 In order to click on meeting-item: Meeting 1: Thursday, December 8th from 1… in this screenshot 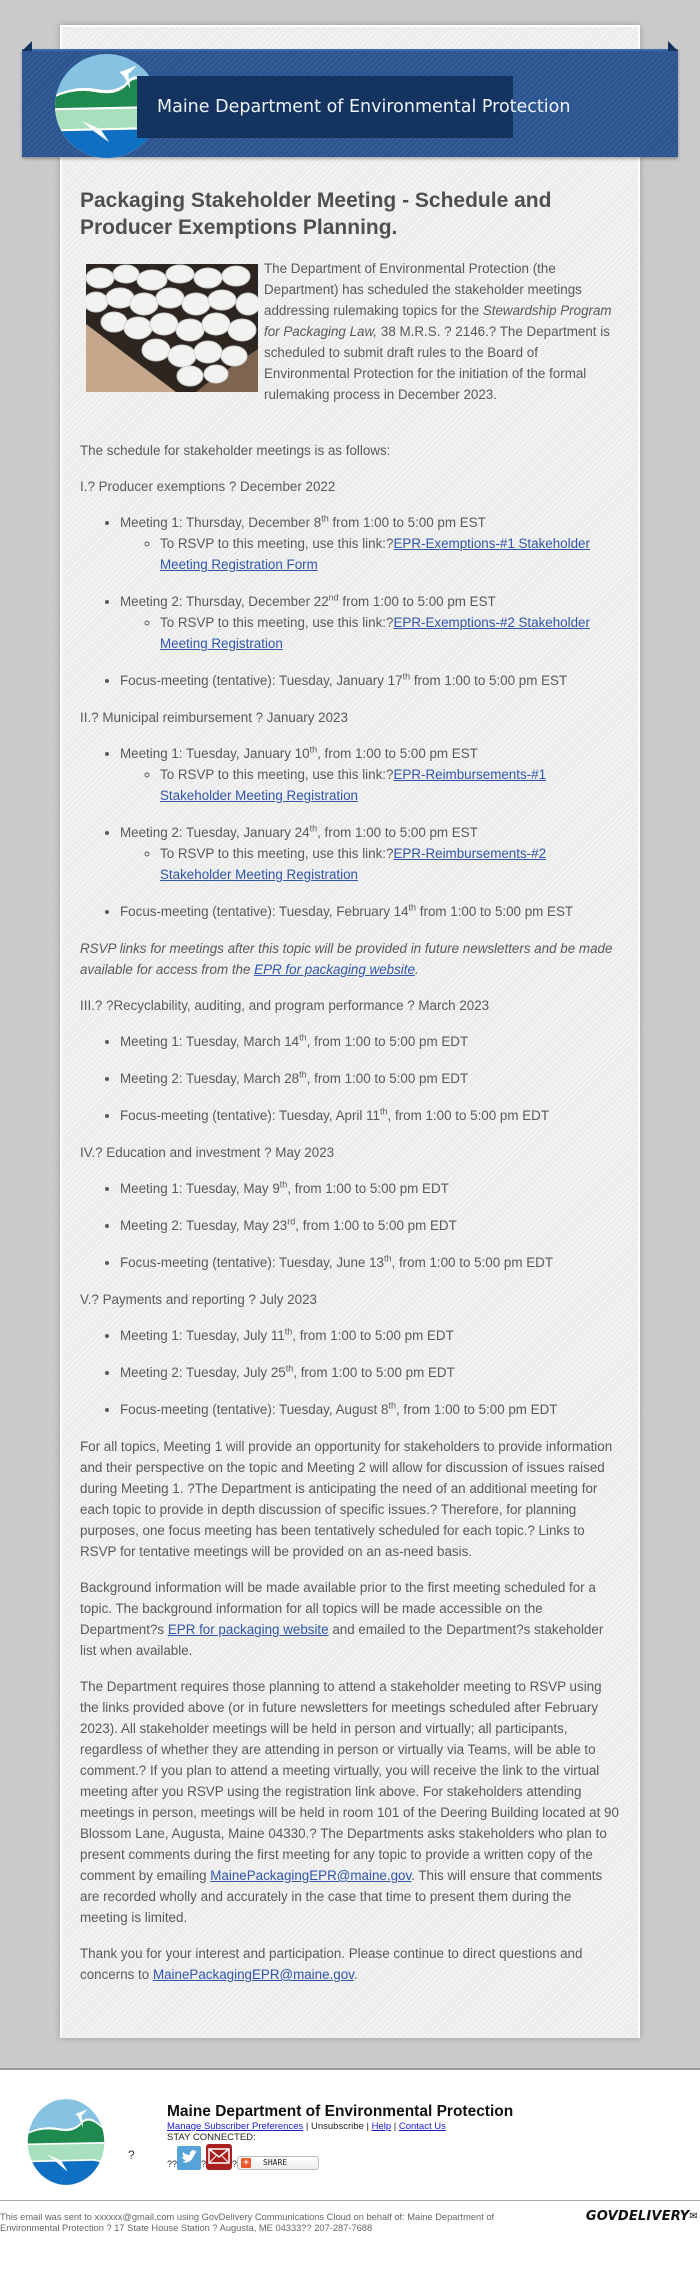, I will do `click(370, 543)`.